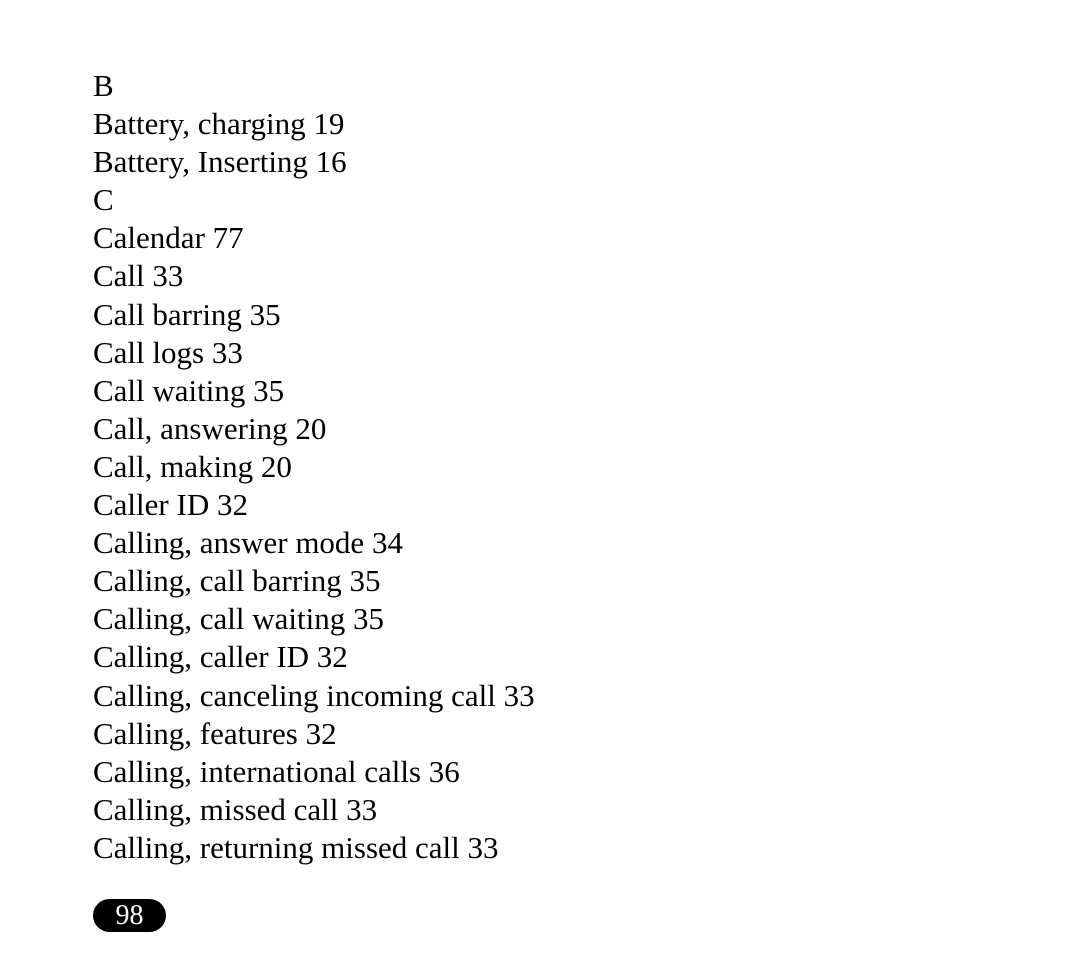 Image resolution: width=1080 pixels, height=963 pixels. What do you see at coordinates (187, 314) in the screenshot?
I see `index-entry: Call barring 35` at bounding box center [187, 314].